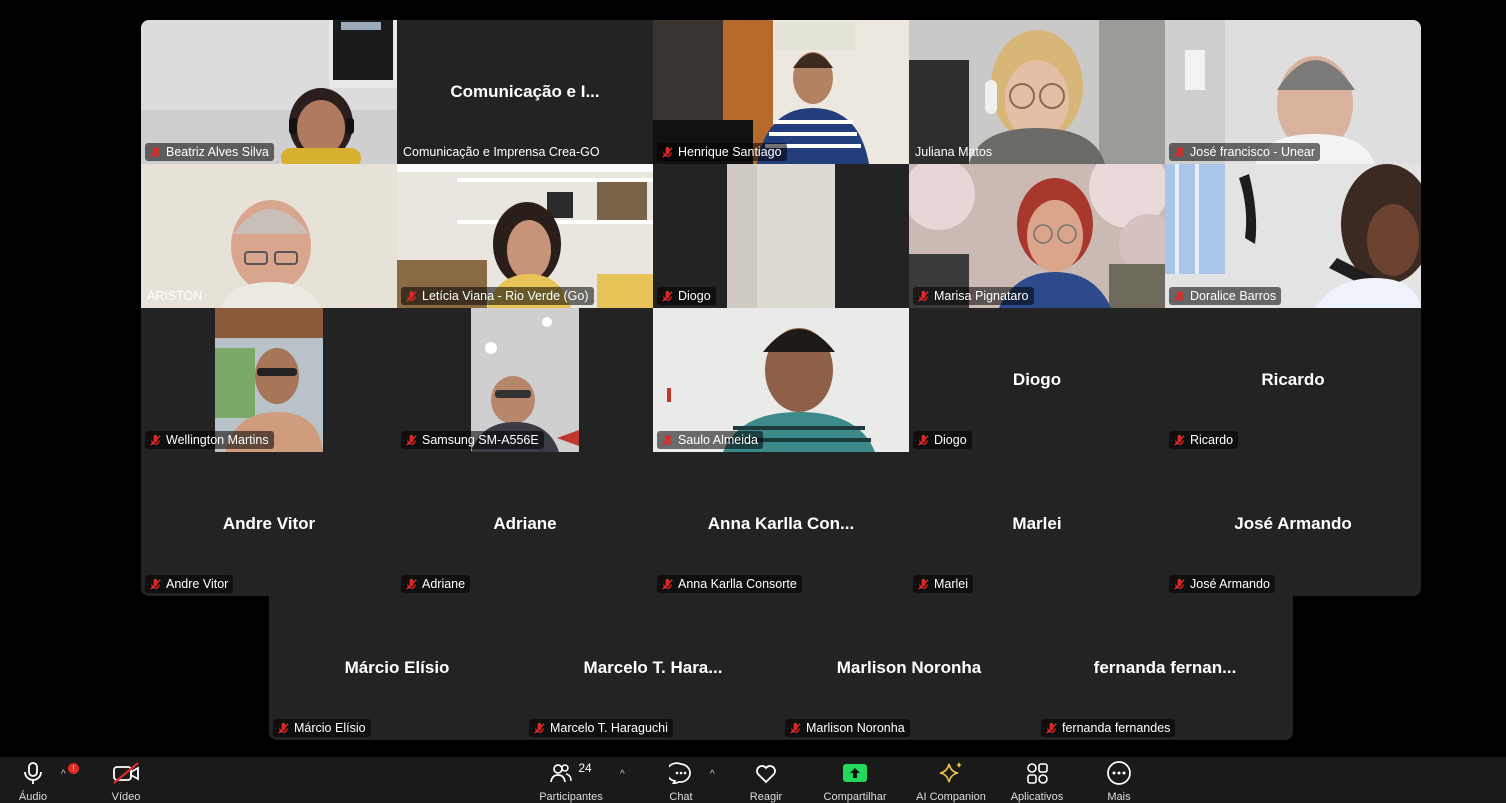 This screenshot has height=803, width=1506. What do you see at coordinates (33, 773) in the screenshot?
I see `microphone-icon` at bounding box center [33, 773].